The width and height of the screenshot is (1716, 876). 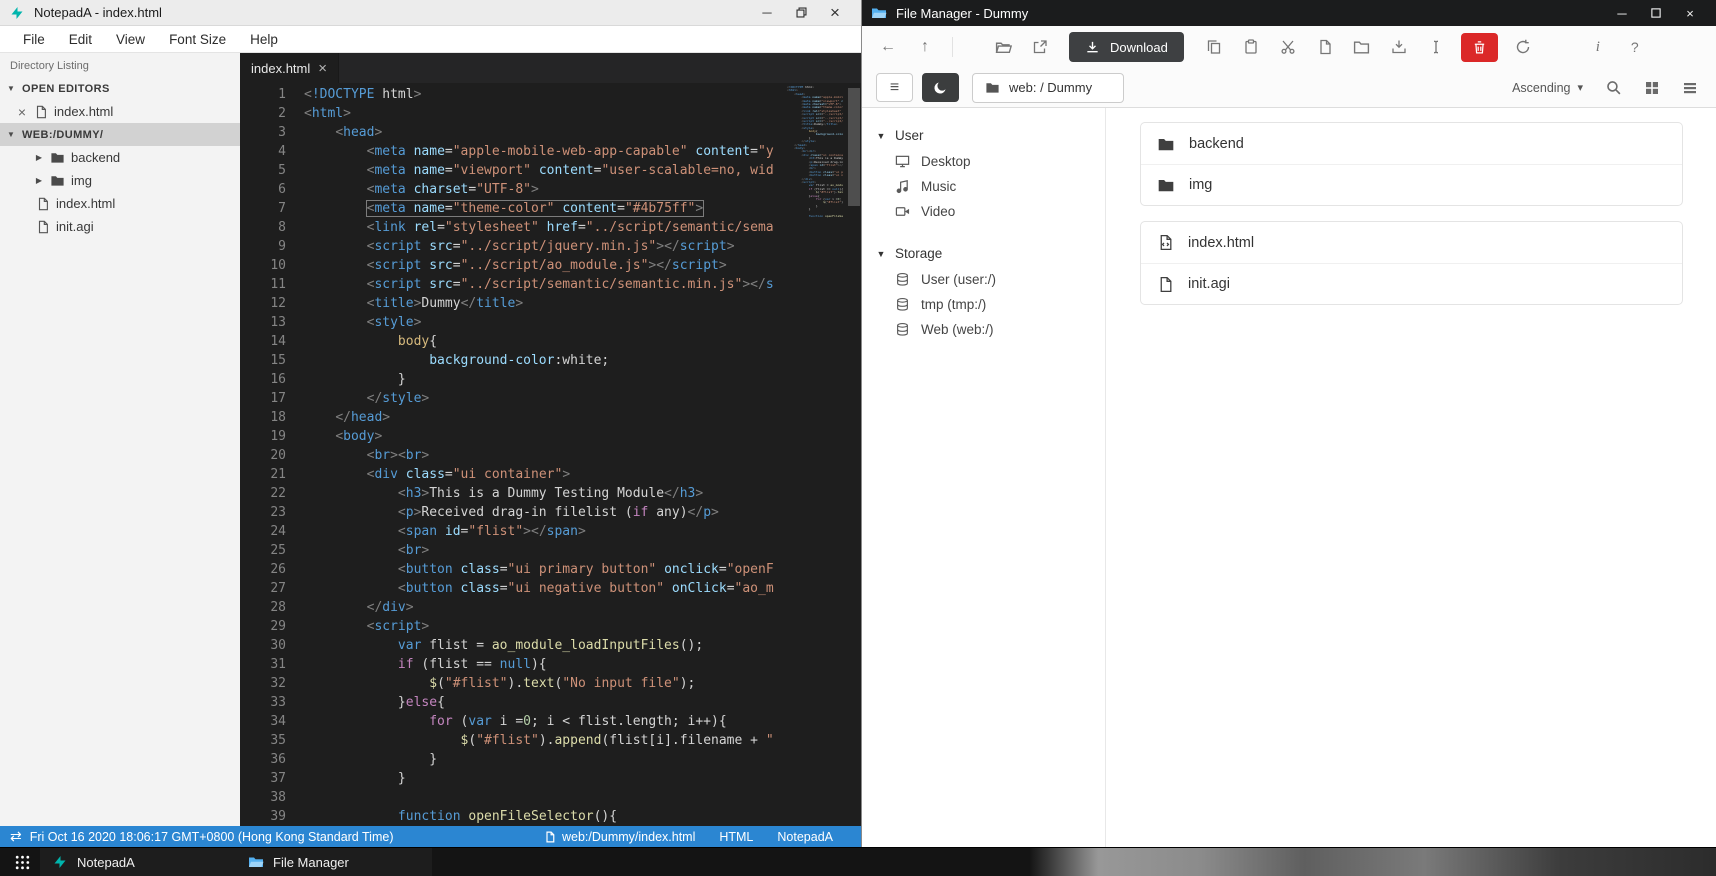 What do you see at coordinates (120, 157) in the screenshot?
I see `tree-folder-backend: ▶ backend` at bounding box center [120, 157].